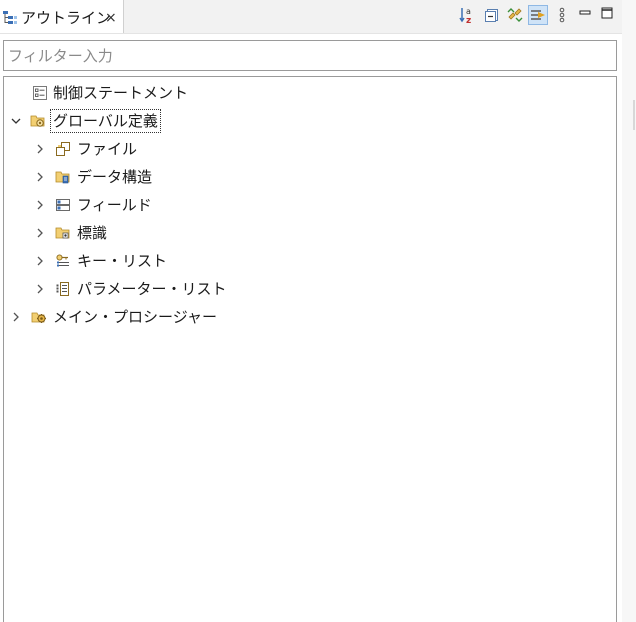 This screenshot has height=622, width=636. What do you see at coordinates (122, 261) in the screenshot?
I see `tree-item-label: キー・リスト` at bounding box center [122, 261].